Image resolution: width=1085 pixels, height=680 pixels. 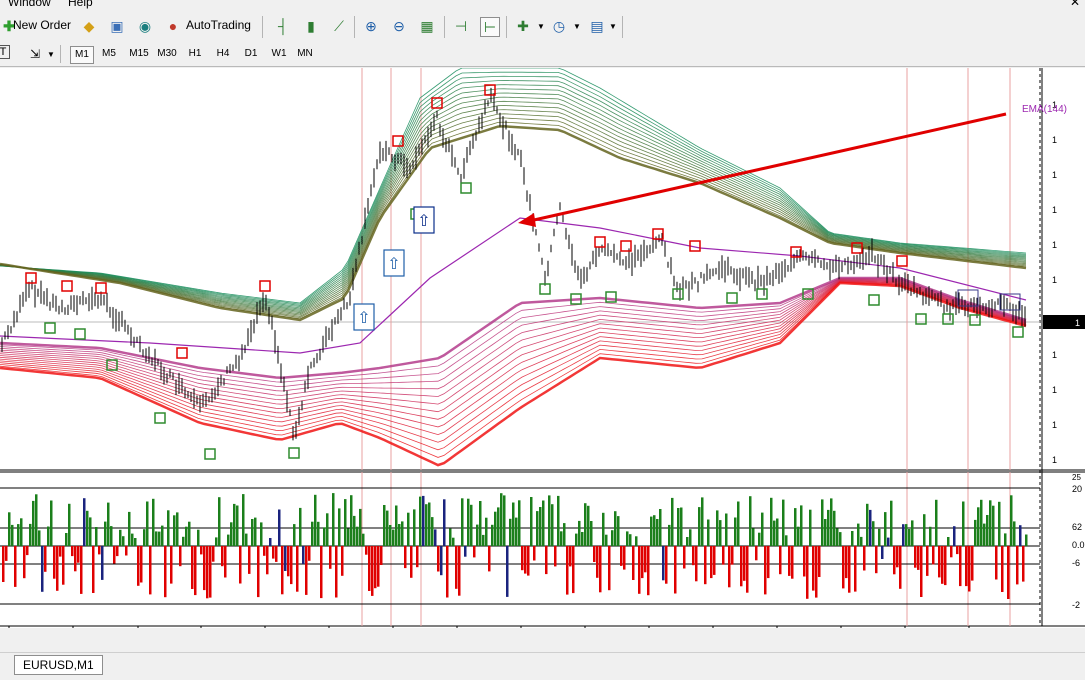 What do you see at coordinates (5, 52) in the screenshot?
I see `text-tool-icon: T` at bounding box center [5, 52].